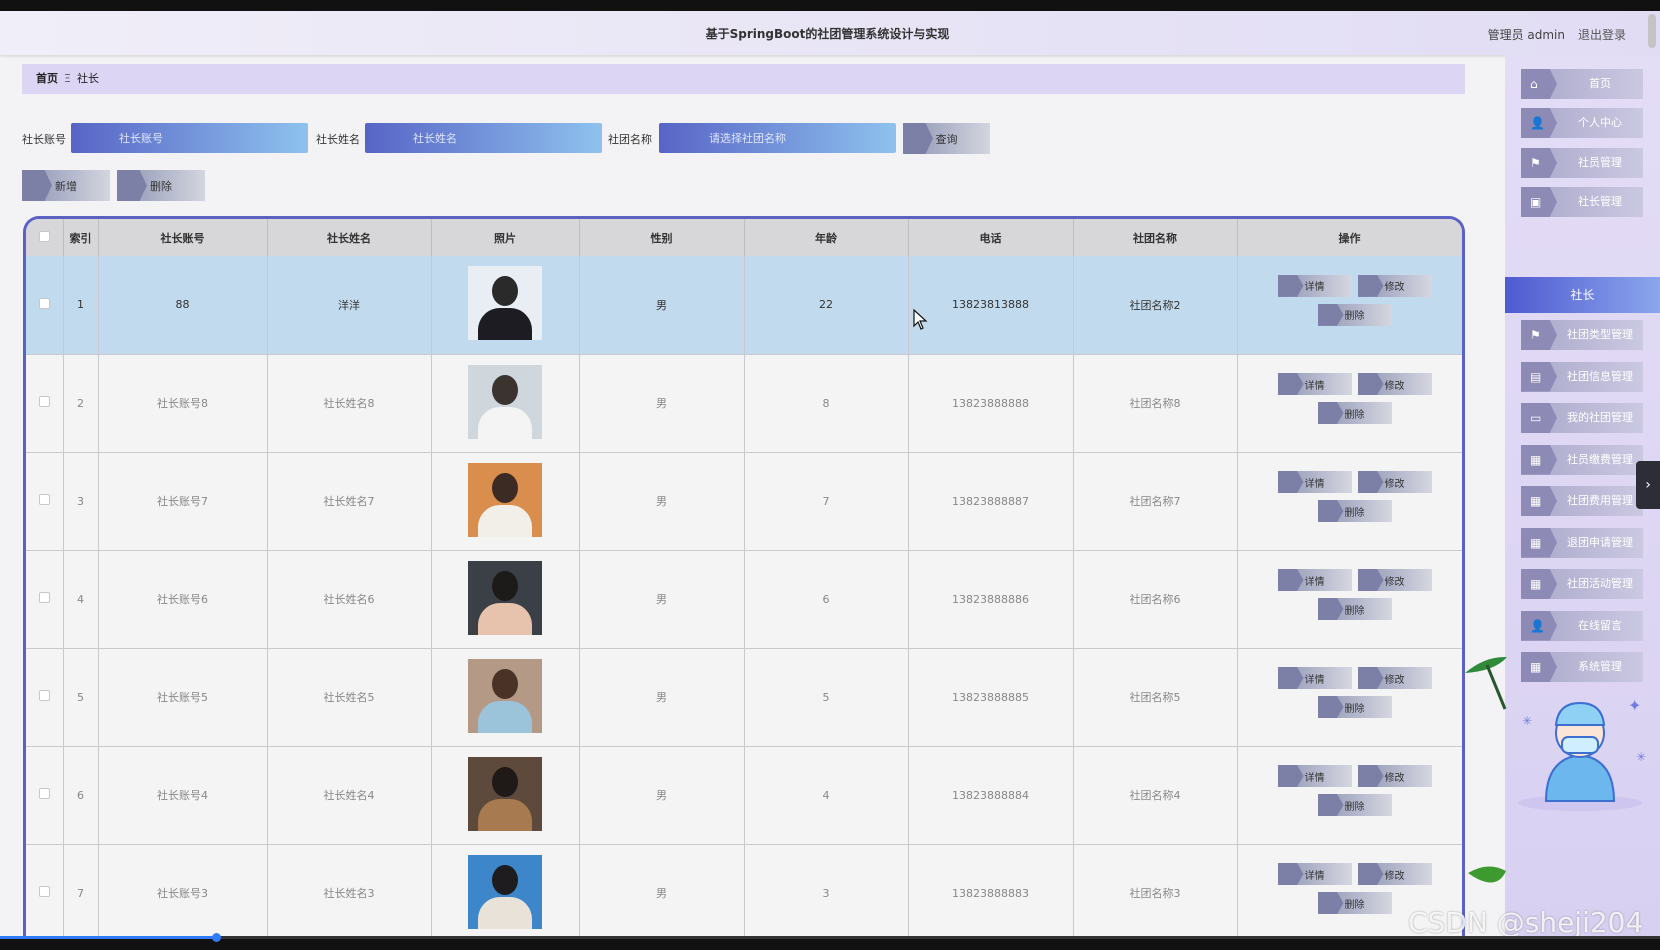  What do you see at coordinates (1582, 123) in the screenshot?
I see `sidebar-item-2: 👤 个人中心` at bounding box center [1582, 123].